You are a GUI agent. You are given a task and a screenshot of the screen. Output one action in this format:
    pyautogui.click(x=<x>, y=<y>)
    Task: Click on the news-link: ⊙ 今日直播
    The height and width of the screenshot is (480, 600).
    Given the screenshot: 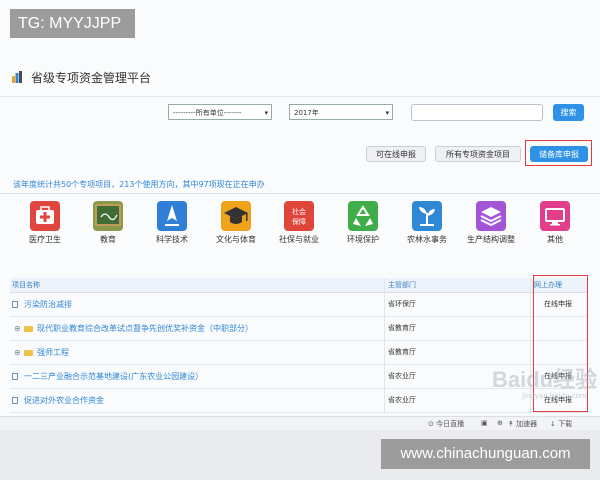 What is the action you would take?
    pyautogui.click(x=446, y=424)
    